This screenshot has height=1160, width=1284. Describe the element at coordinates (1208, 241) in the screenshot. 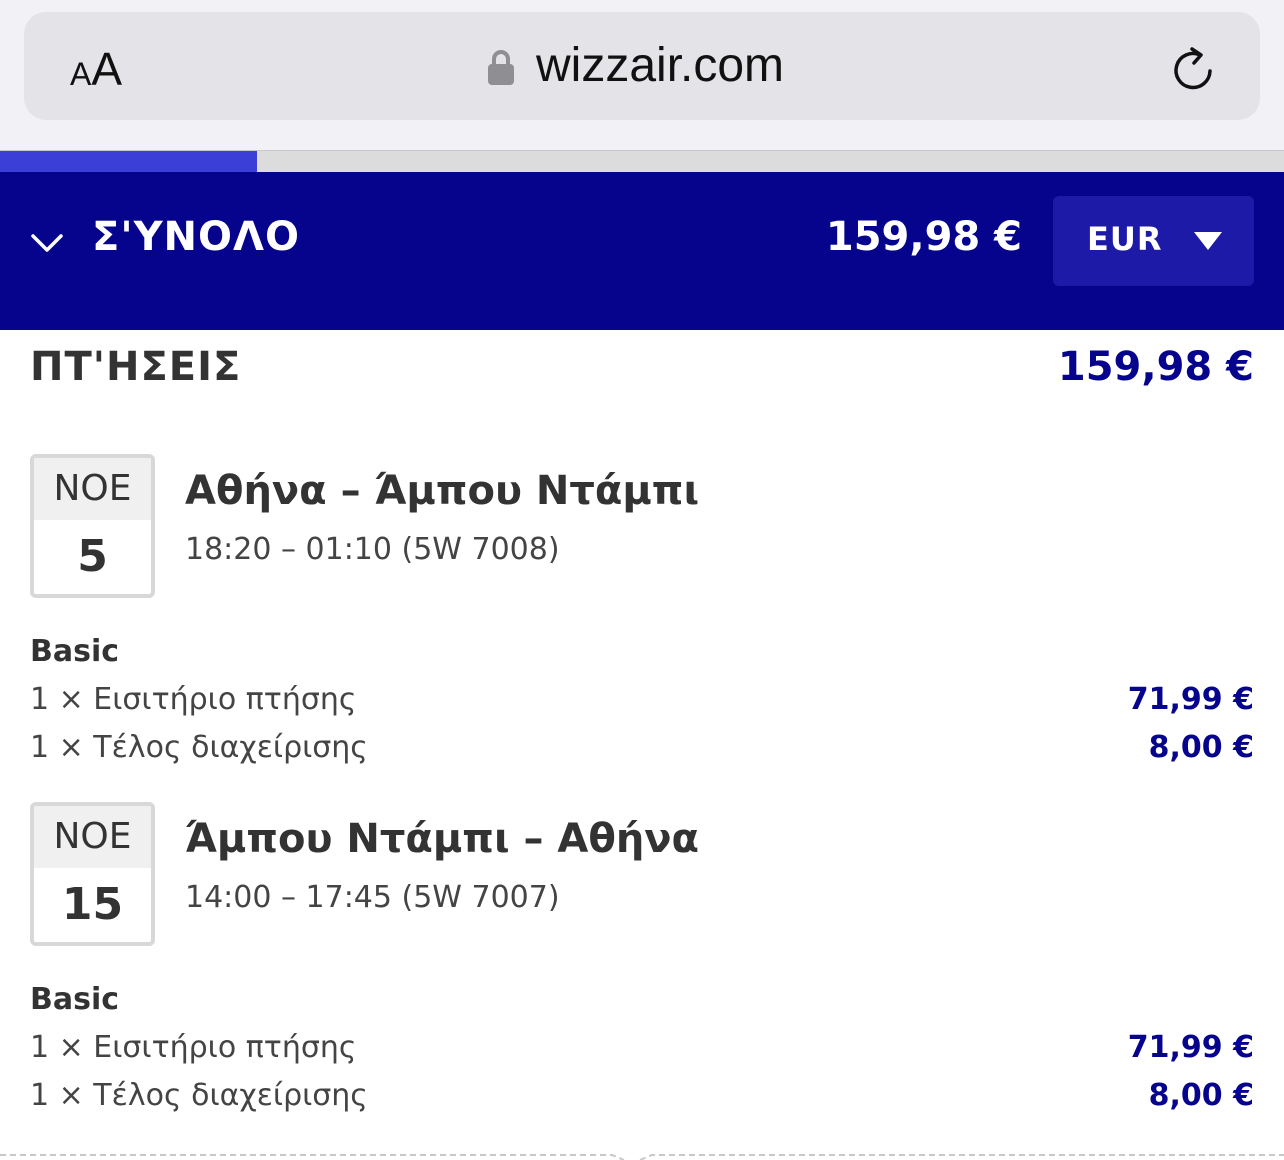

I see `caret-down-icon` at that location.